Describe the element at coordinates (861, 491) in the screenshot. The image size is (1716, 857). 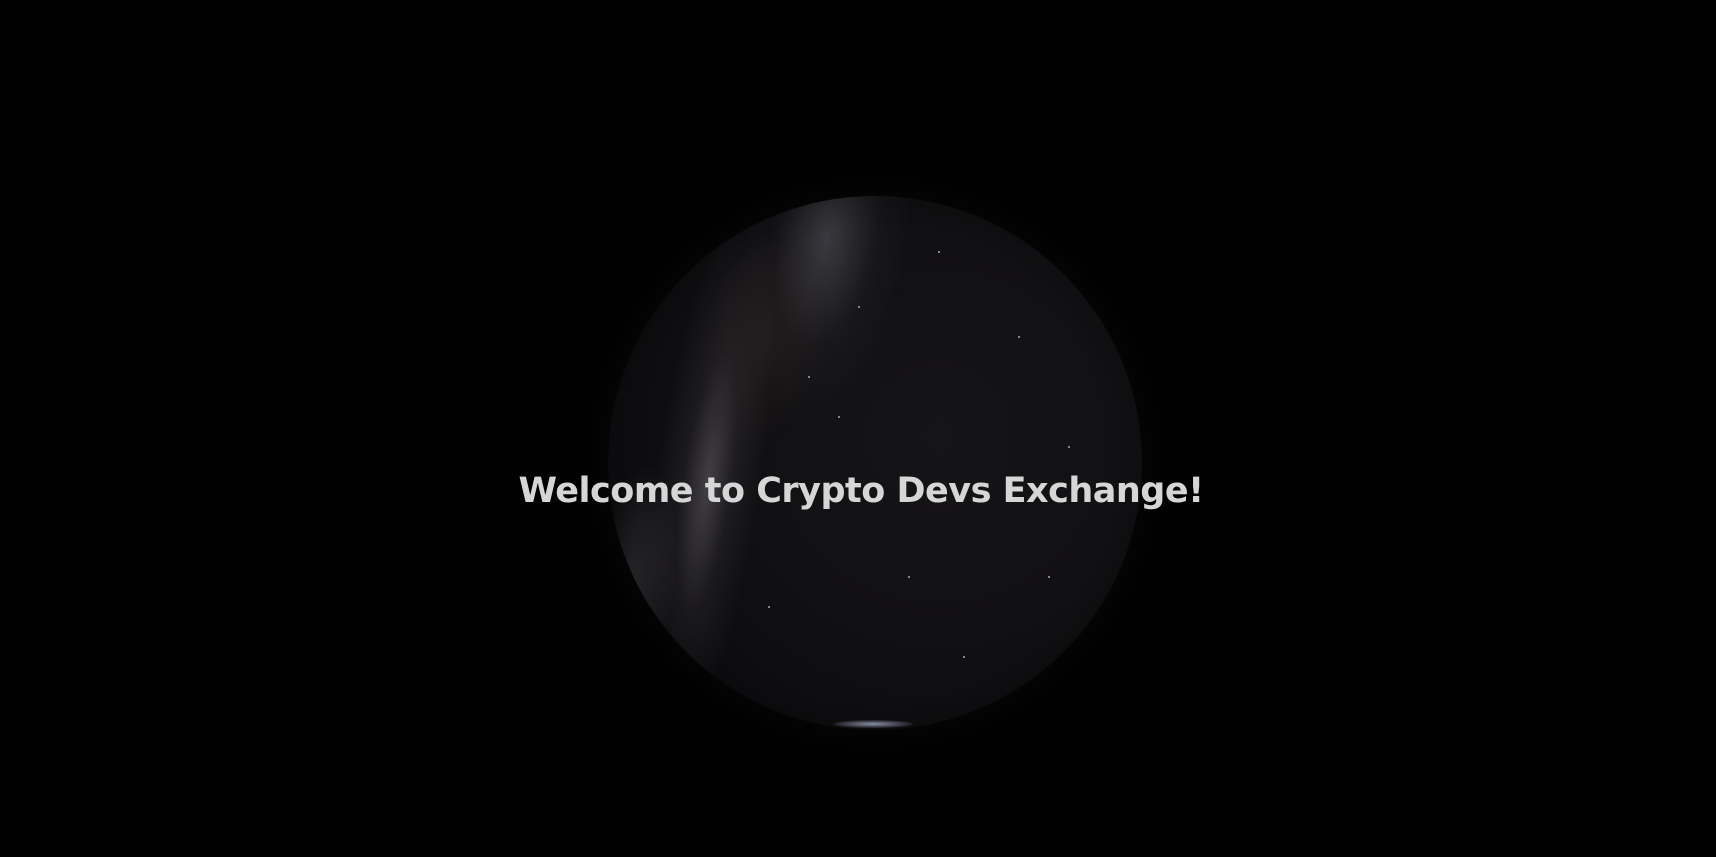
I see `welcome-heading: Welcome to Crypto Devs Exchange!` at that location.